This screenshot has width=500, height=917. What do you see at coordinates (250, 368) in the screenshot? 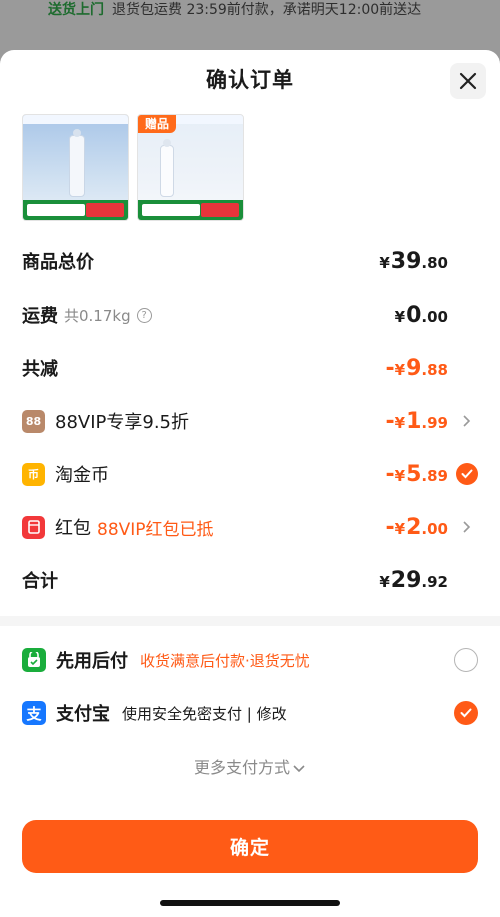
I see `total-discount-row: 共减 - ¥9.88` at bounding box center [250, 368].